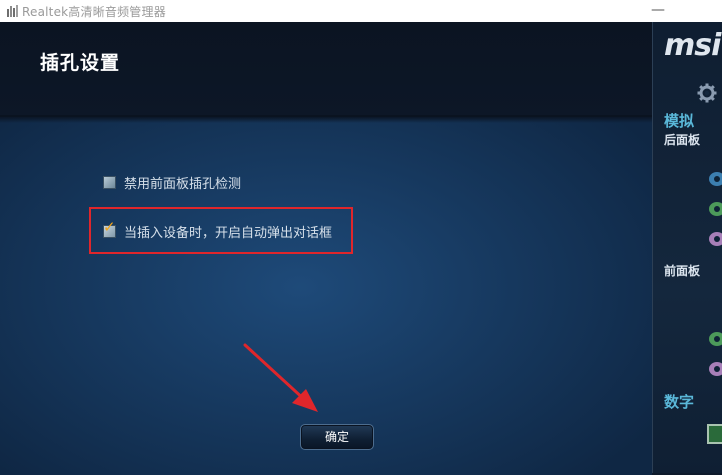 The image size is (722, 475). Describe the element at coordinates (715, 179) in the screenshot. I see `blue-jack-icon` at that location.